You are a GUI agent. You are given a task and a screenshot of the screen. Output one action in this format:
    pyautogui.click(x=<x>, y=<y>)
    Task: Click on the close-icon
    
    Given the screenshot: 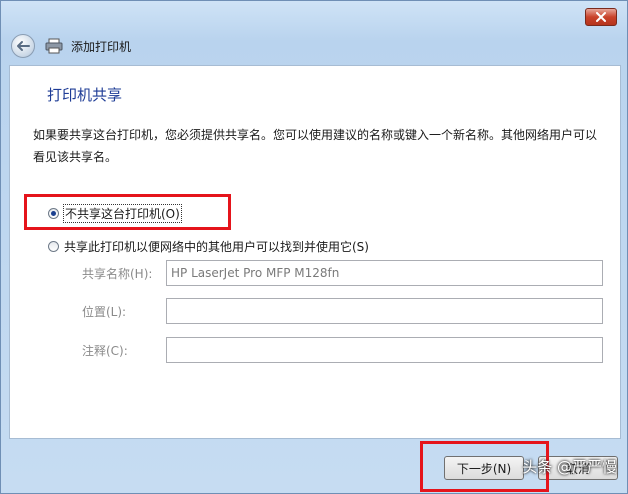 What is the action you would take?
    pyautogui.click(x=601, y=17)
    